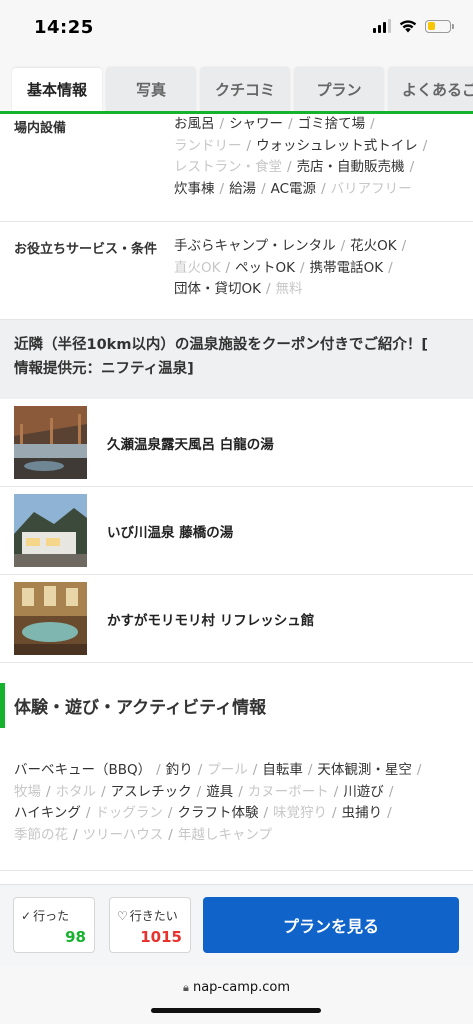  Describe the element at coordinates (151, 791) in the screenshot. I see `tag-item: アスレチック` at that location.